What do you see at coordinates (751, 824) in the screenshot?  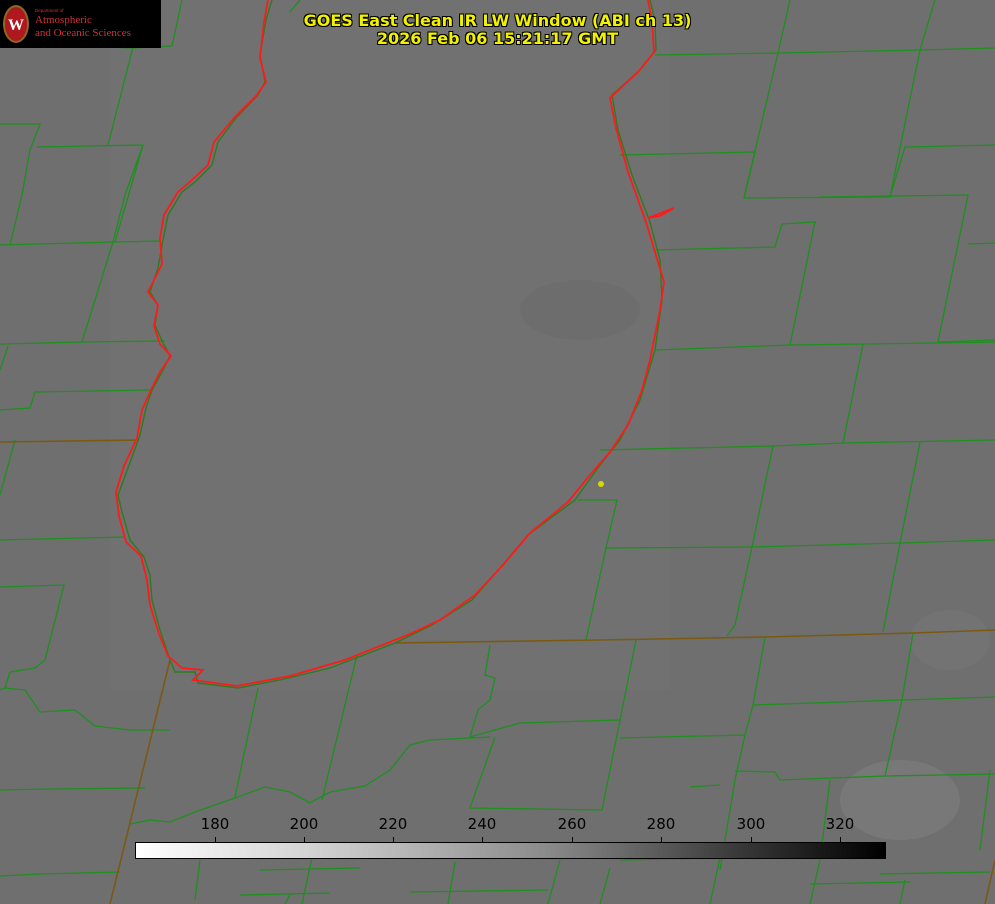 I see `colorbar-tick-label: 300` at bounding box center [751, 824].